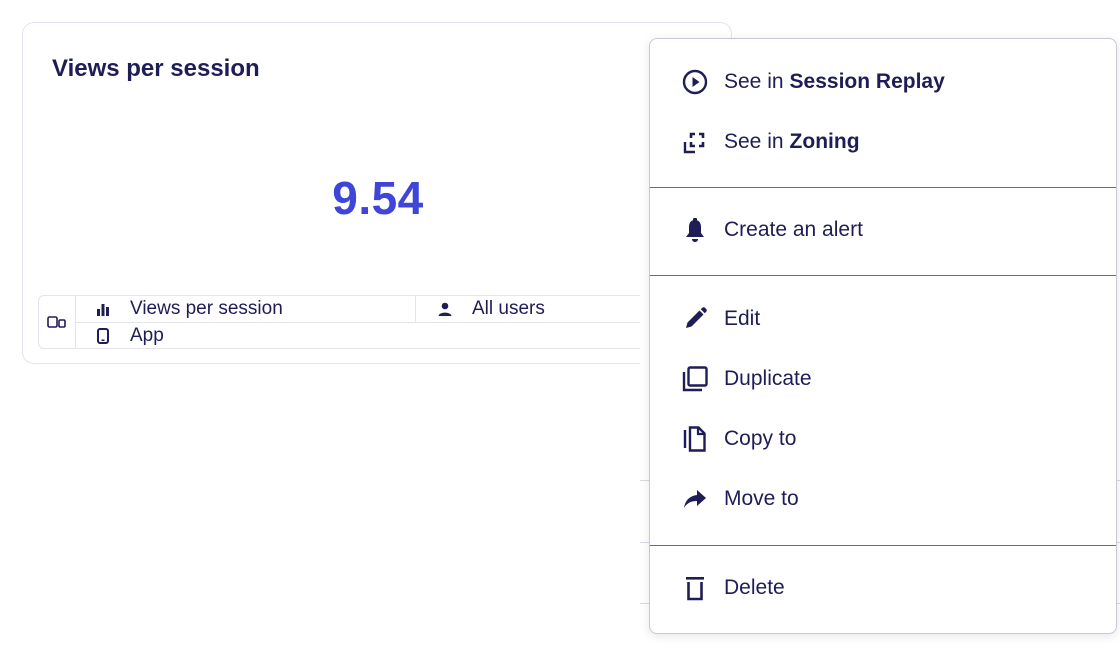 The image size is (1120, 660). I want to click on meta-segment-label: All users, so click(508, 308).